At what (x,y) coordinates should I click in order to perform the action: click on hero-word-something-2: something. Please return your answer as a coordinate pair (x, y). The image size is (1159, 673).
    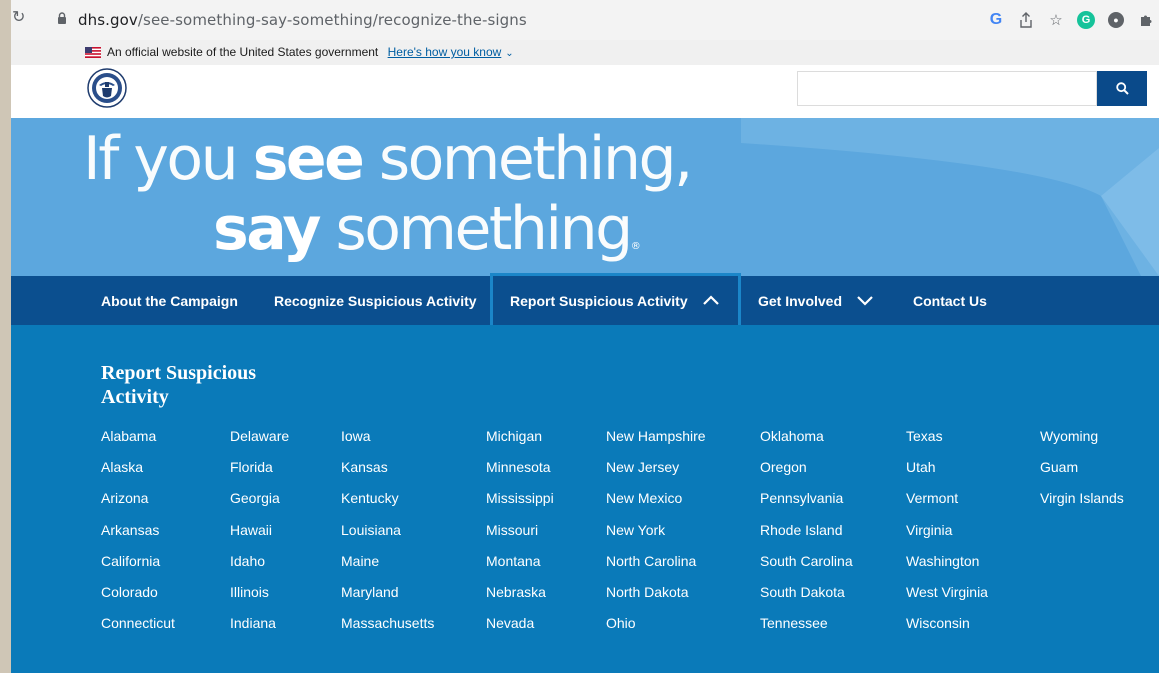
    Looking at the image, I should click on (476, 229).